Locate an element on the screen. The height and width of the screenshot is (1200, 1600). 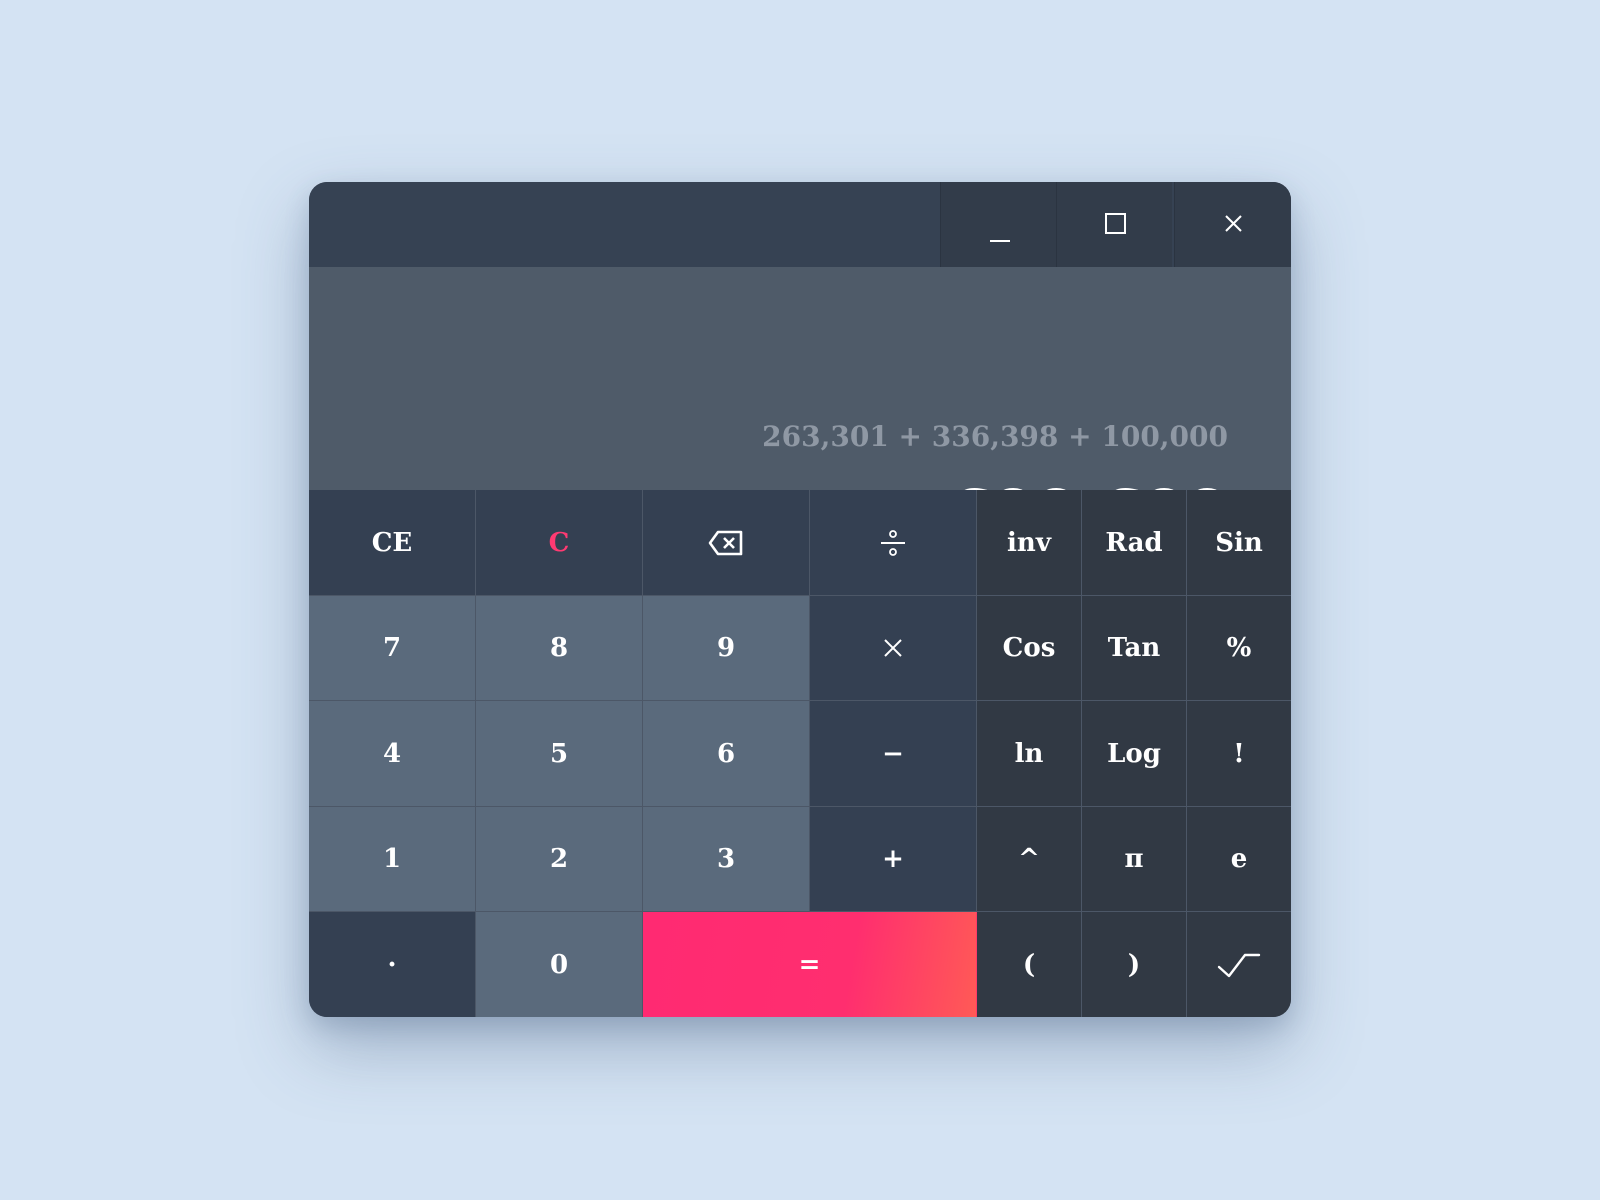
digit-5-label: 5 is located at coordinates (559, 753).